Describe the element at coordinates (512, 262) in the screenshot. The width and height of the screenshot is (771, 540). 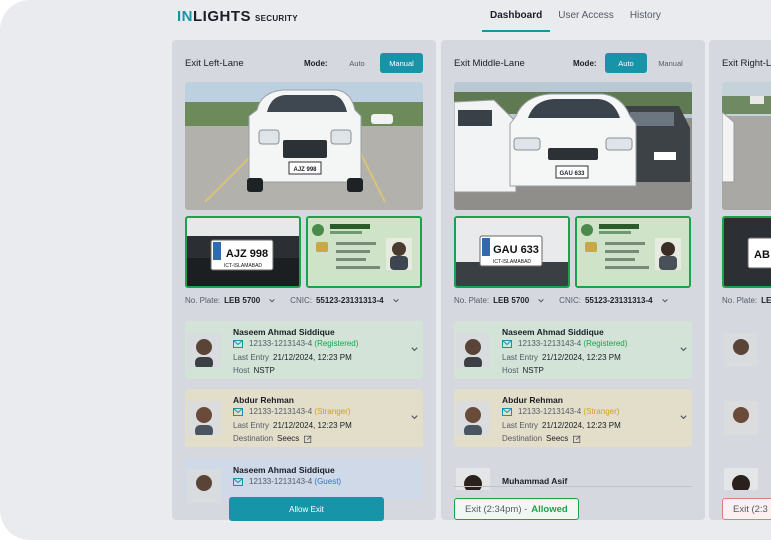
I see `plate-region: ICT-ISLAMABAD` at that location.